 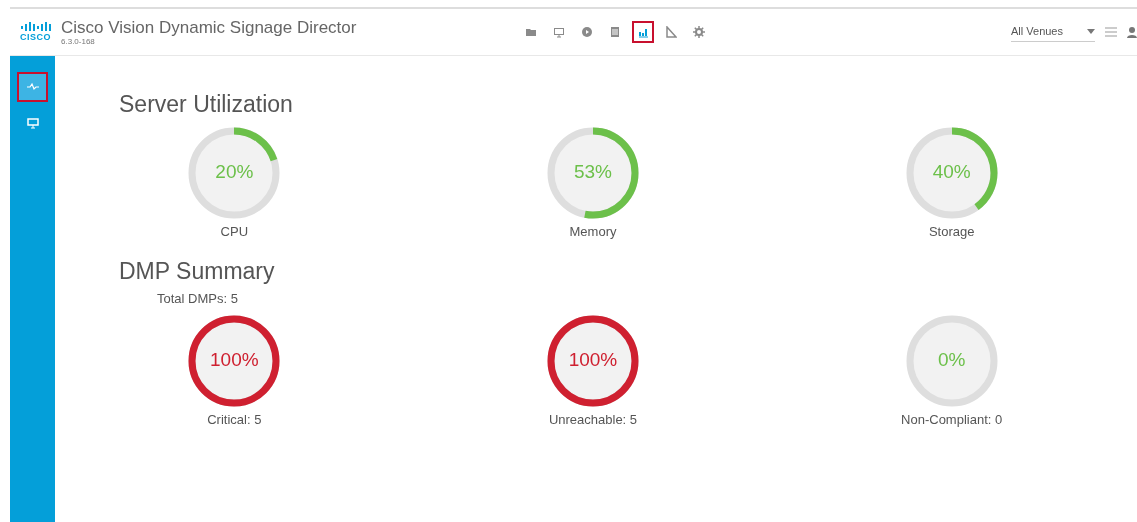 What do you see at coordinates (592, 172) in the screenshot?
I see `gauge-value: 53%` at bounding box center [592, 172].